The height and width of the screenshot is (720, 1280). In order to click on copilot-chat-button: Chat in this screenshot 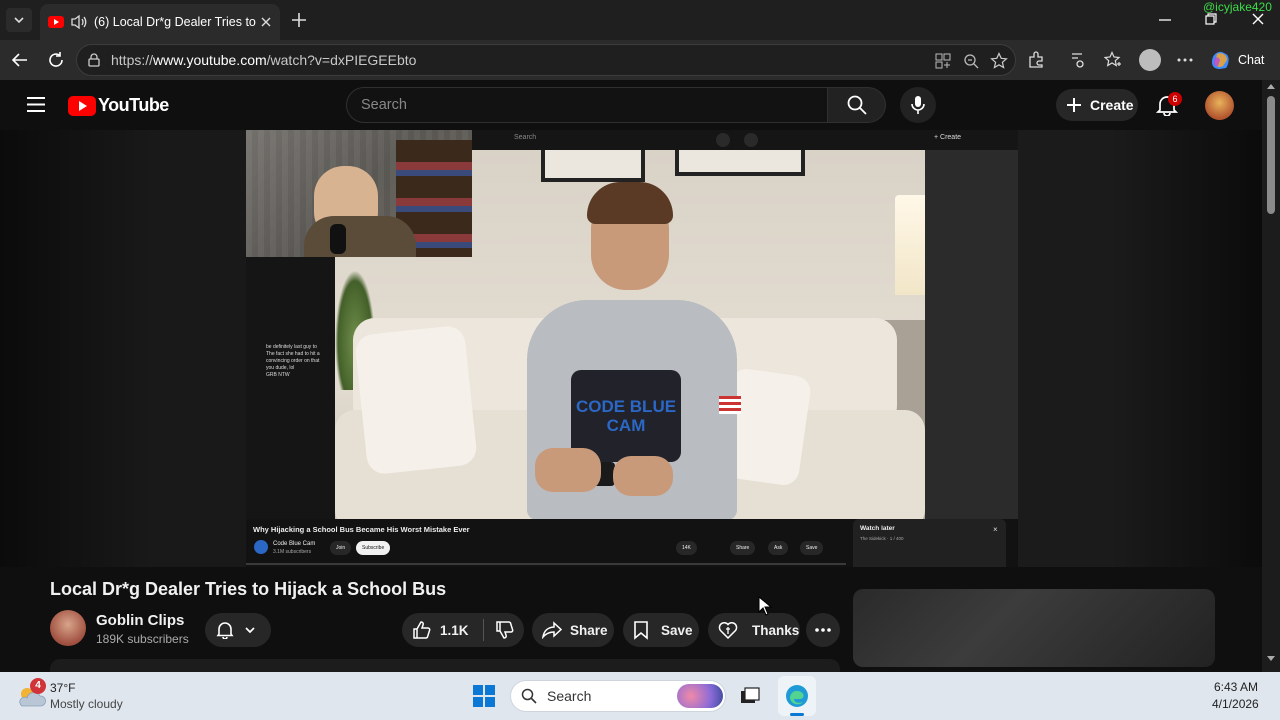, I will do `click(1236, 60)`.